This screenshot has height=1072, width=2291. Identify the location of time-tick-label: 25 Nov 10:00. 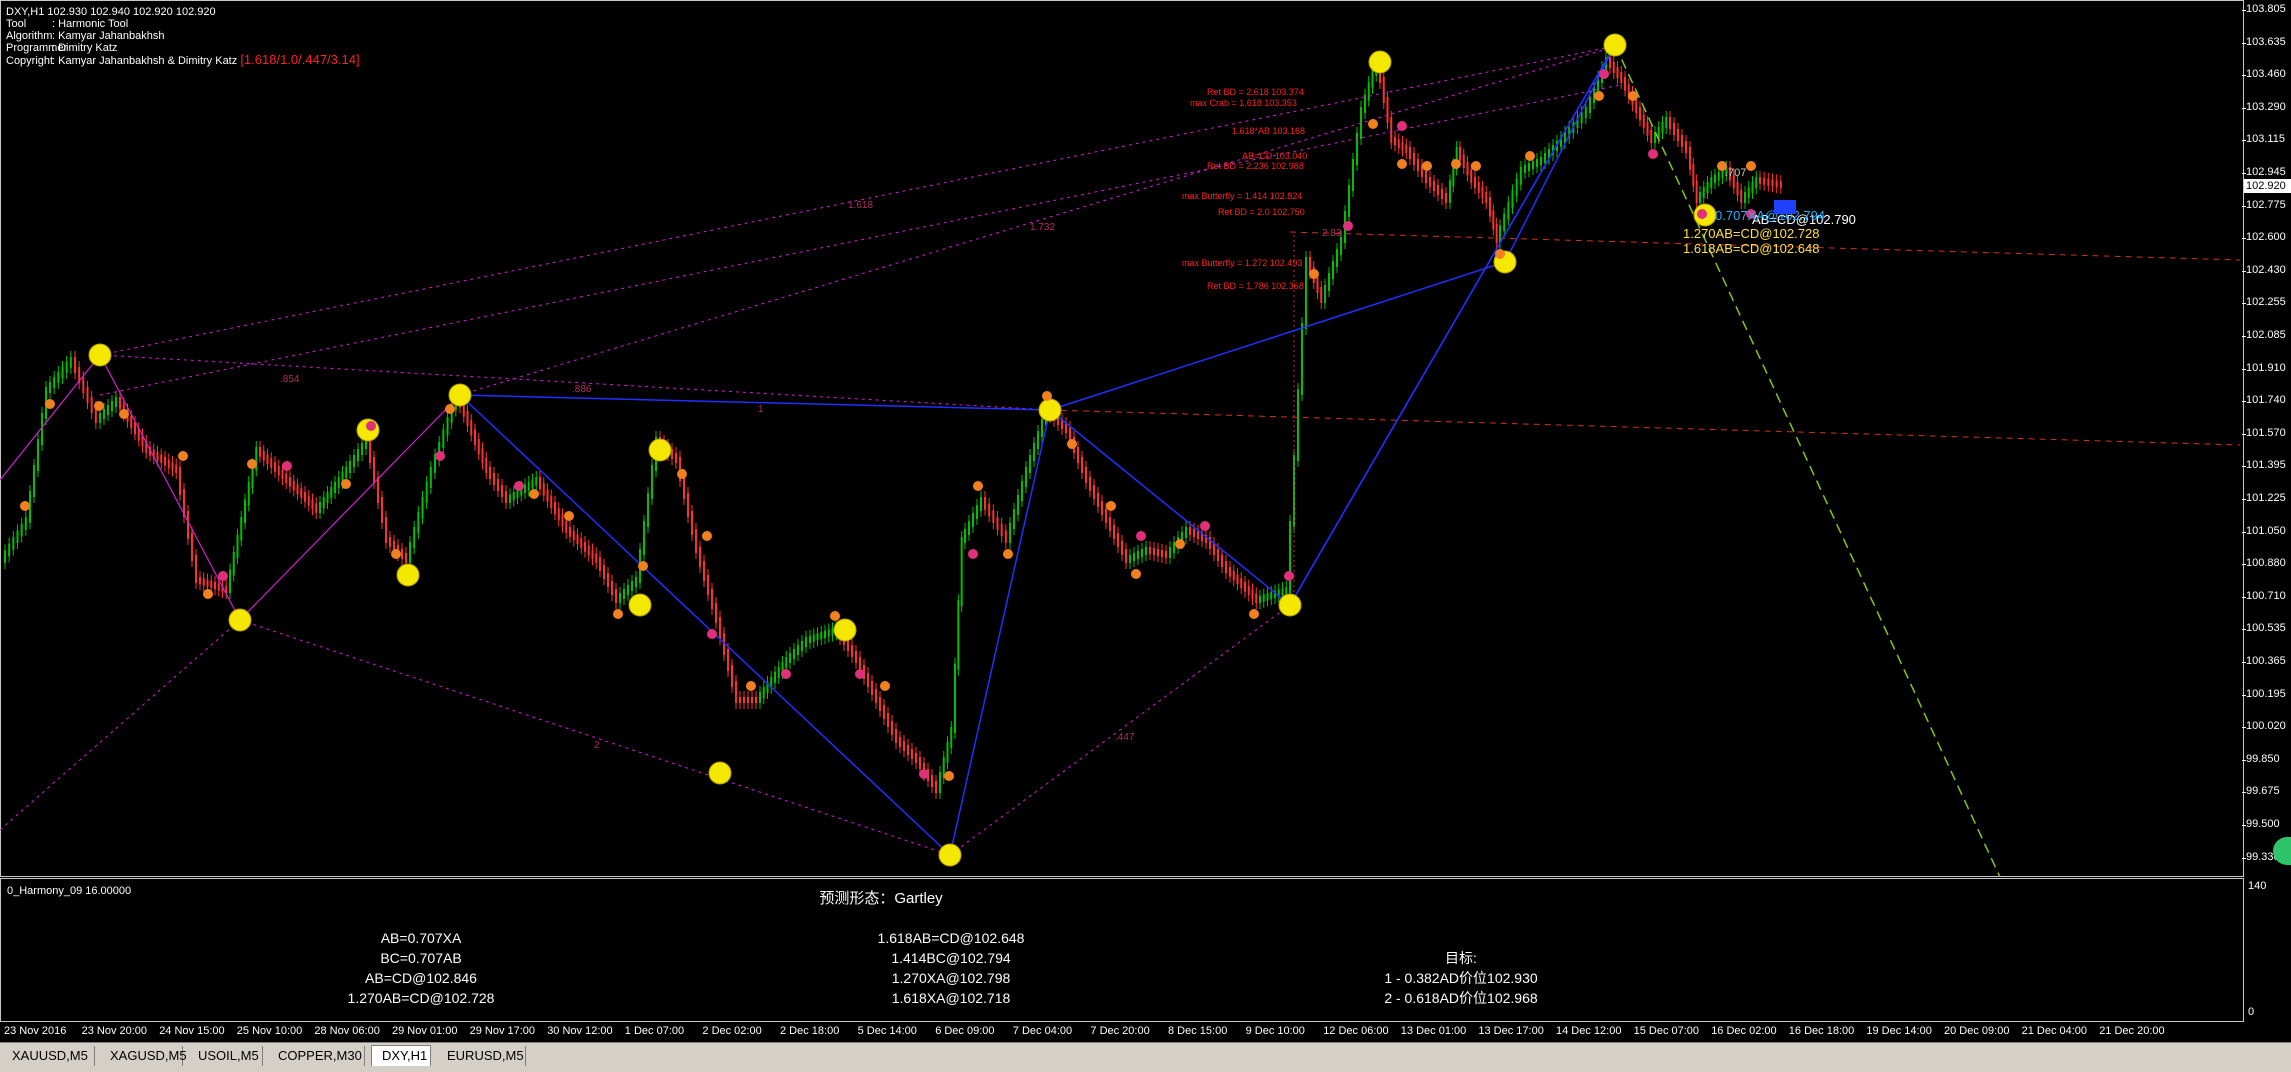
(269, 1031).